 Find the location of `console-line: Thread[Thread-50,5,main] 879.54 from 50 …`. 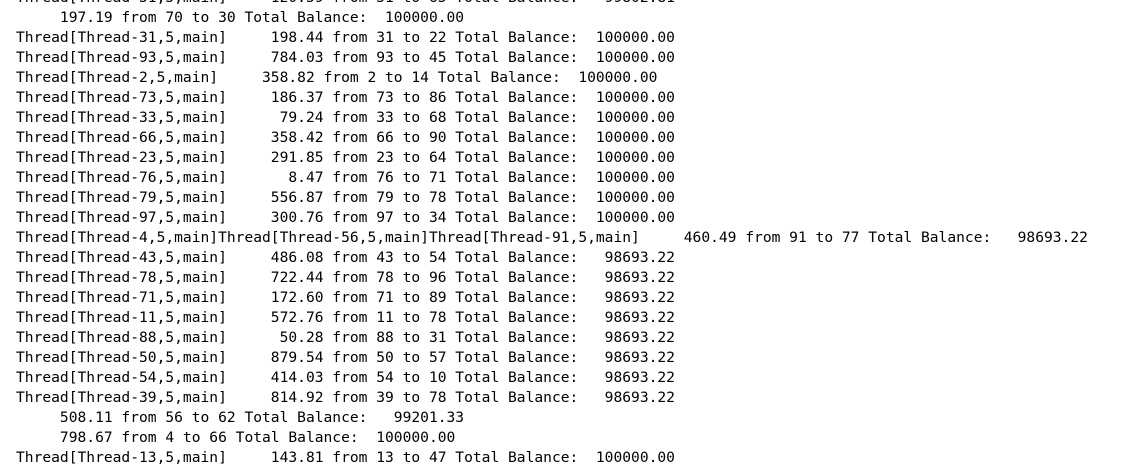

console-line: Thread[Thread-50,5,main] 879.54 from 50 … is located at coordinates (345, 357).